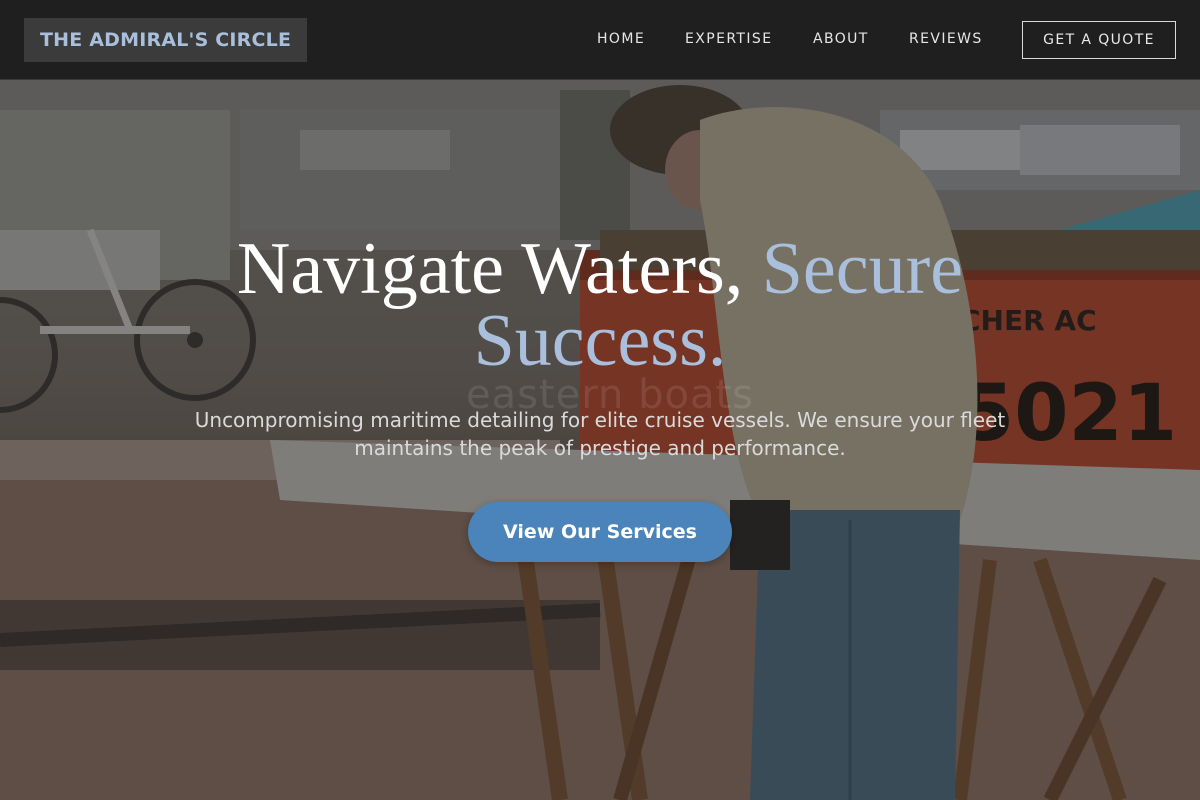  Describe the element at coordinates (499, 269) in the screenshot. I see `hero-headline-main: Navigate Waters,` at that location.